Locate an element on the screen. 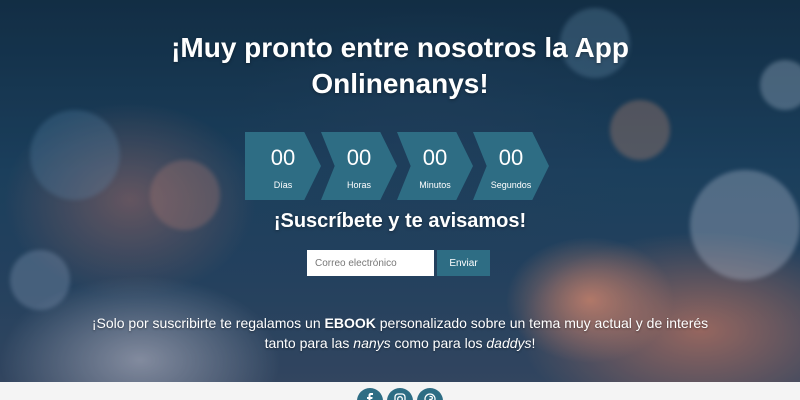  pinterest-icon is located at coordinates (430, 396).